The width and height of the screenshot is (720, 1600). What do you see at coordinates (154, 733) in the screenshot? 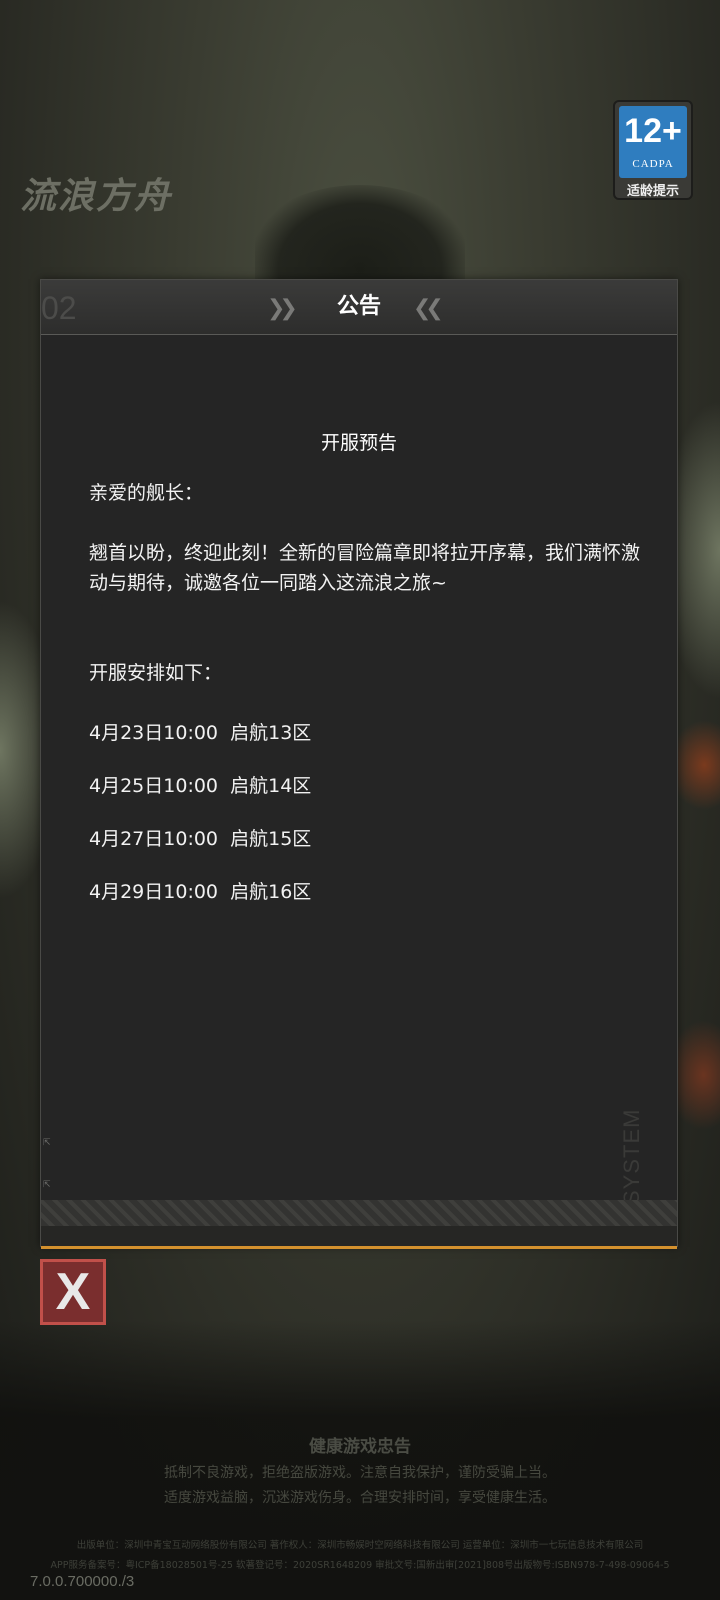
I see `schedule-time: 4月23日10:00` at bounding box center [154, 733].